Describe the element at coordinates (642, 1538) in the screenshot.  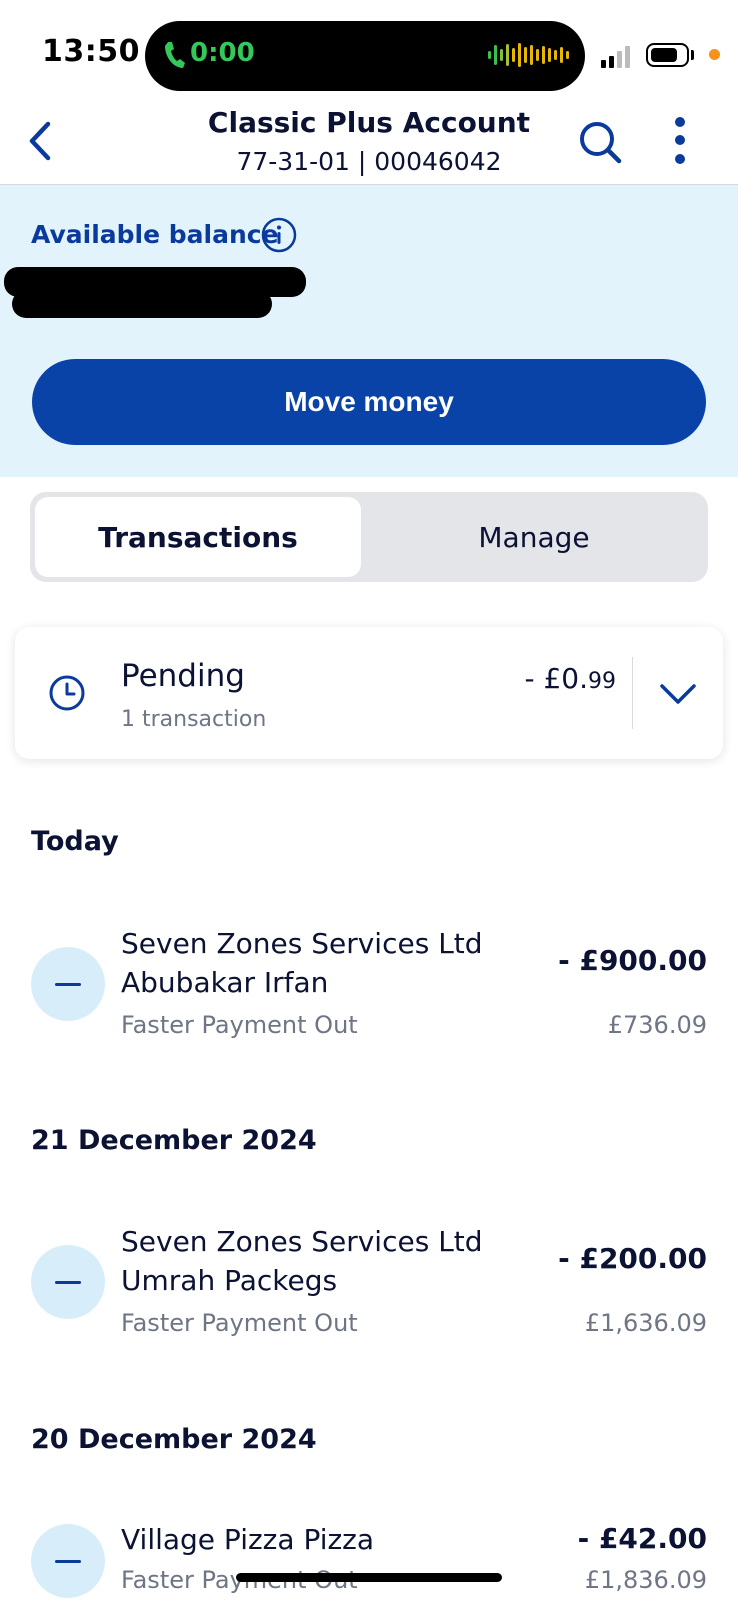
I see `transaction-amount: - £42.00` at that location.